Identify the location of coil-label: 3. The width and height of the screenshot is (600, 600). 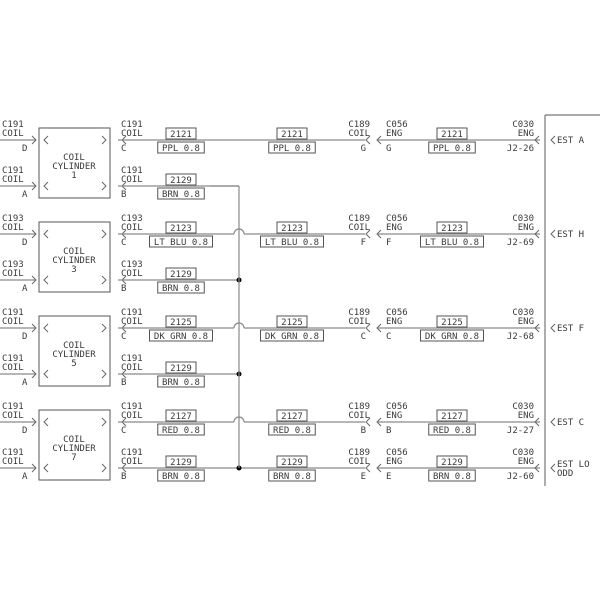
(73, 270).